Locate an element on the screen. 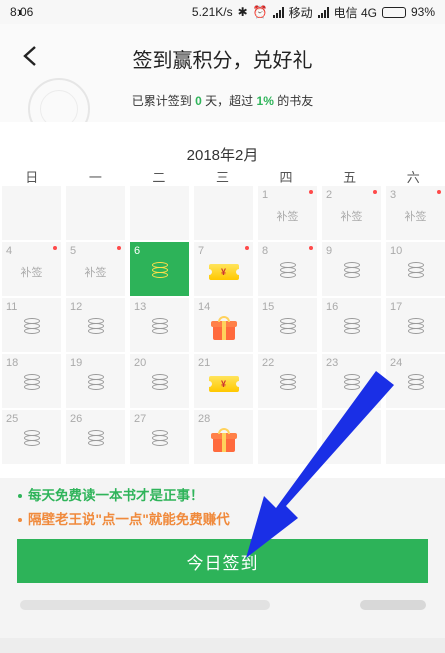 The height and width of the screenshot is (653, 445). calendar-day-3: 3 补签 is located at coordinates (415, 213).